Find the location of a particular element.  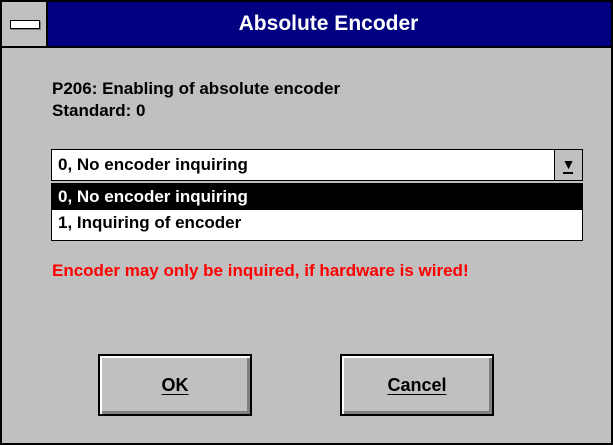

cancel-button: Cancel is located at coordinates (417, 385).